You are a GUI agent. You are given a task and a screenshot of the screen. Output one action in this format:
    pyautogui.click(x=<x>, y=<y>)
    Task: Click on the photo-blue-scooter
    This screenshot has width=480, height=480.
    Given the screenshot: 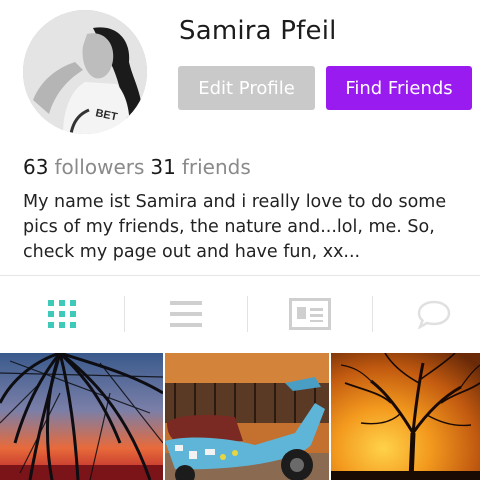 What is the action you would take?
    pyautogui.click(x=247, y=416)
    